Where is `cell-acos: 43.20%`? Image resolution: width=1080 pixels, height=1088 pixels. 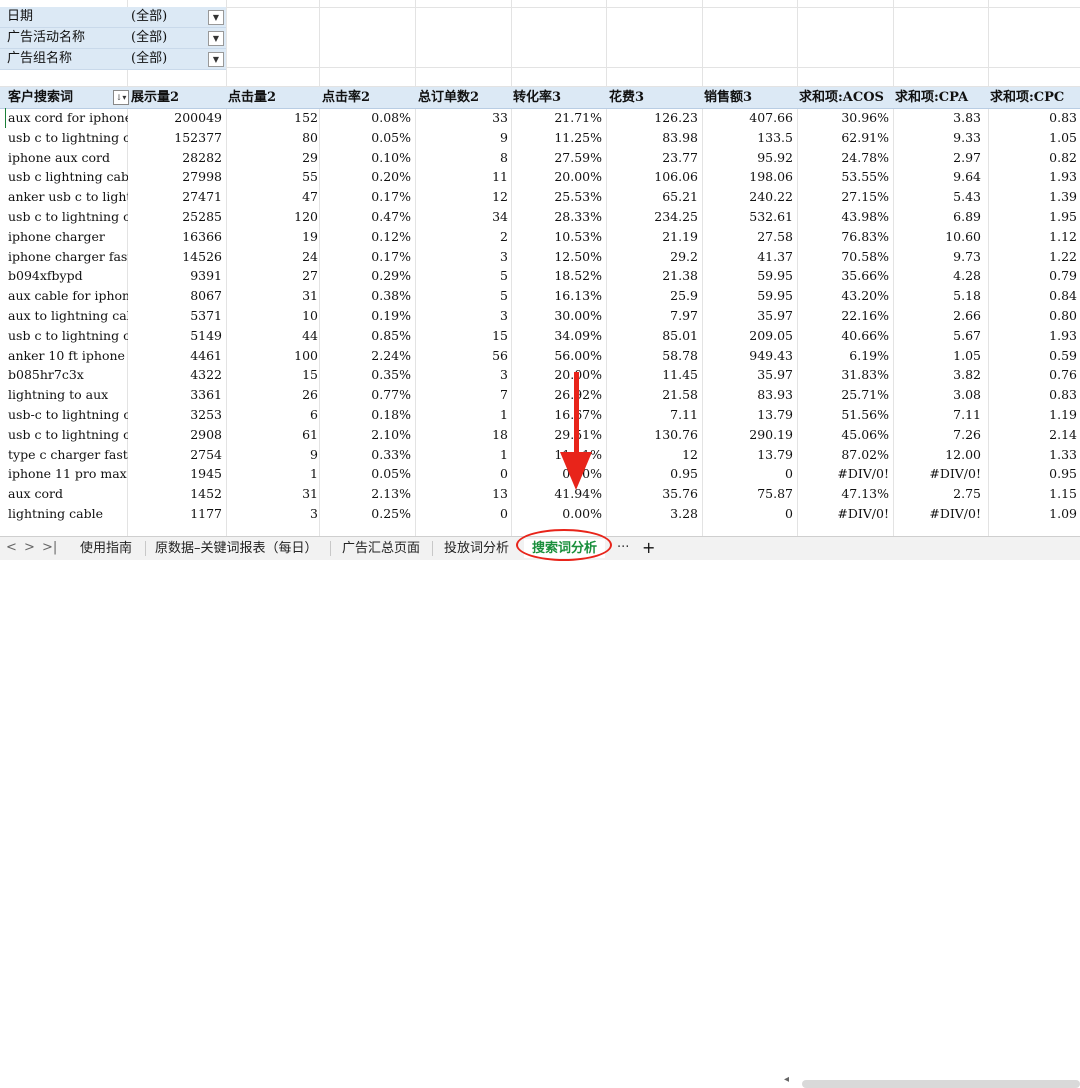 cell-acos: 43.20% is located at coordinates (843, 296).